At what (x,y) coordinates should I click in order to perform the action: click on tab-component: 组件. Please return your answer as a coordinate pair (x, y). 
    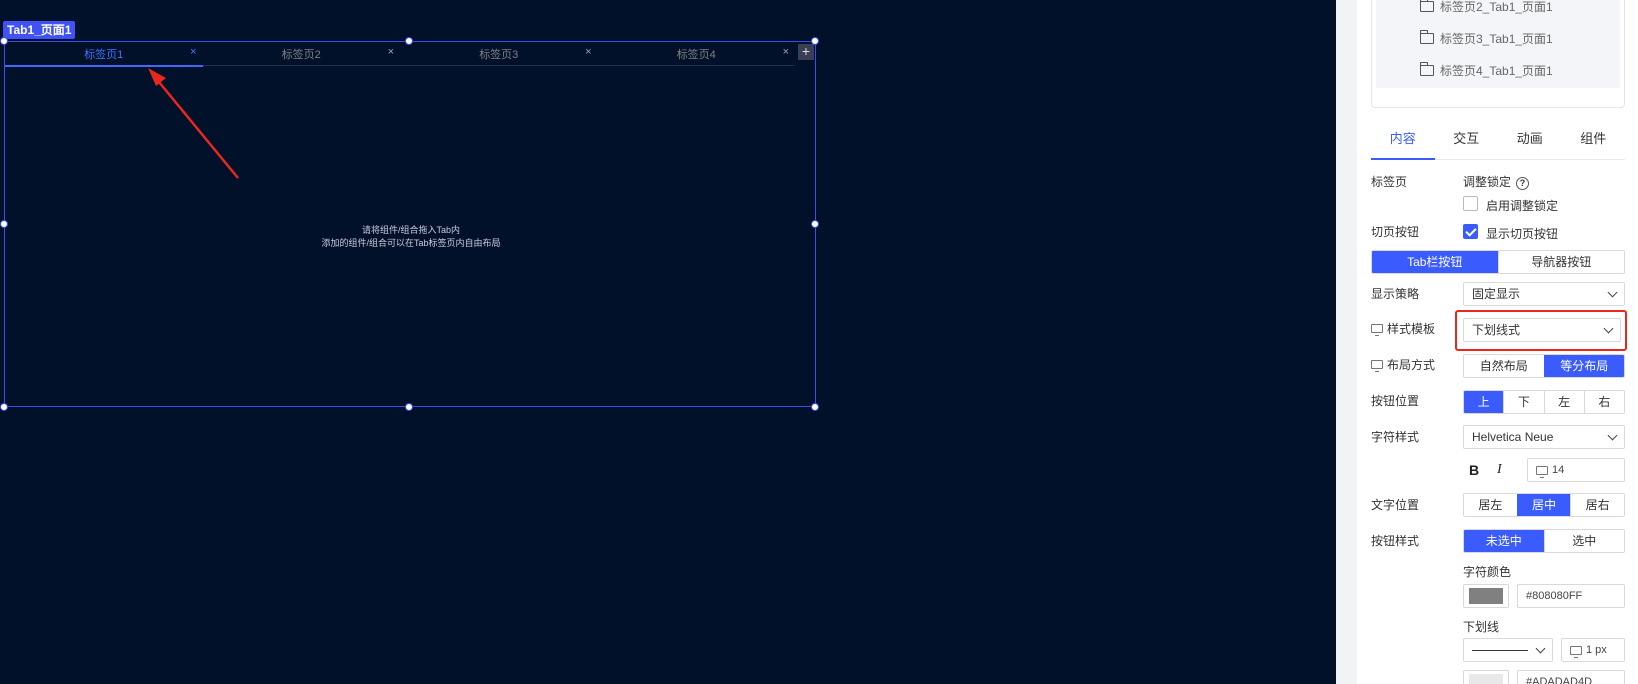
    Looking at the image, I should click on (1594, 141).